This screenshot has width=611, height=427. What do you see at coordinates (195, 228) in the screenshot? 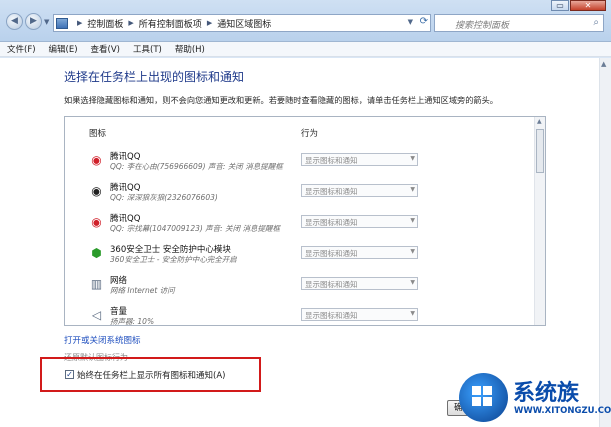
I see `item-detail: QQ: 宗找幕(1047009123) 声音: 关闭 消息提醒框` at bounding box center [195, 228].